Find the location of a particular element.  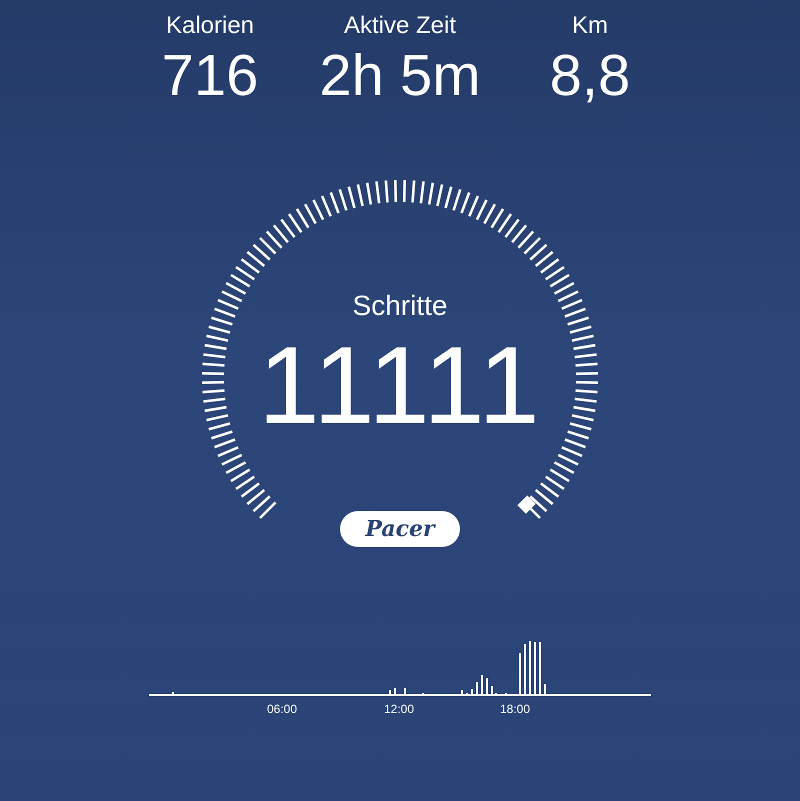

steps-label: Schritte is located at coordinates (400, 306).